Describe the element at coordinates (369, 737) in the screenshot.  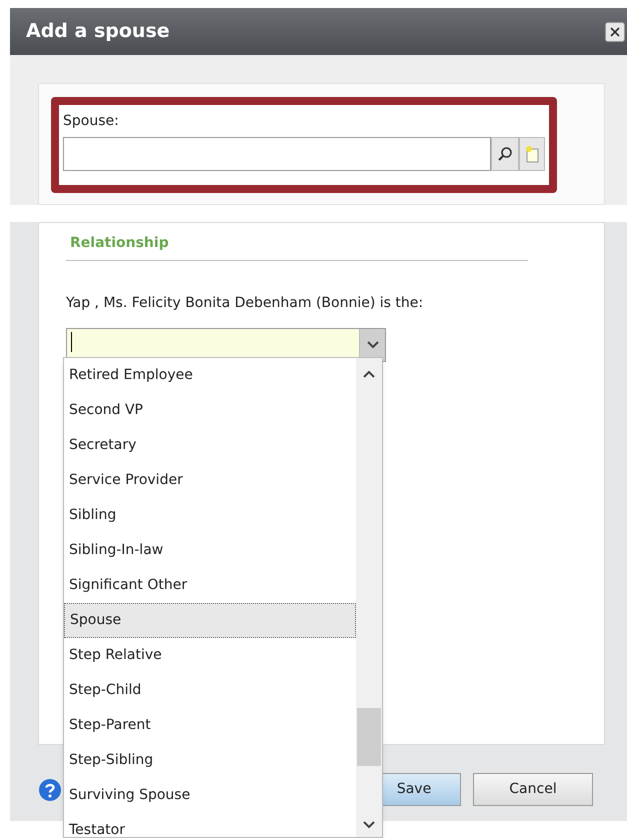
I see `scroll-thumb` at that location.